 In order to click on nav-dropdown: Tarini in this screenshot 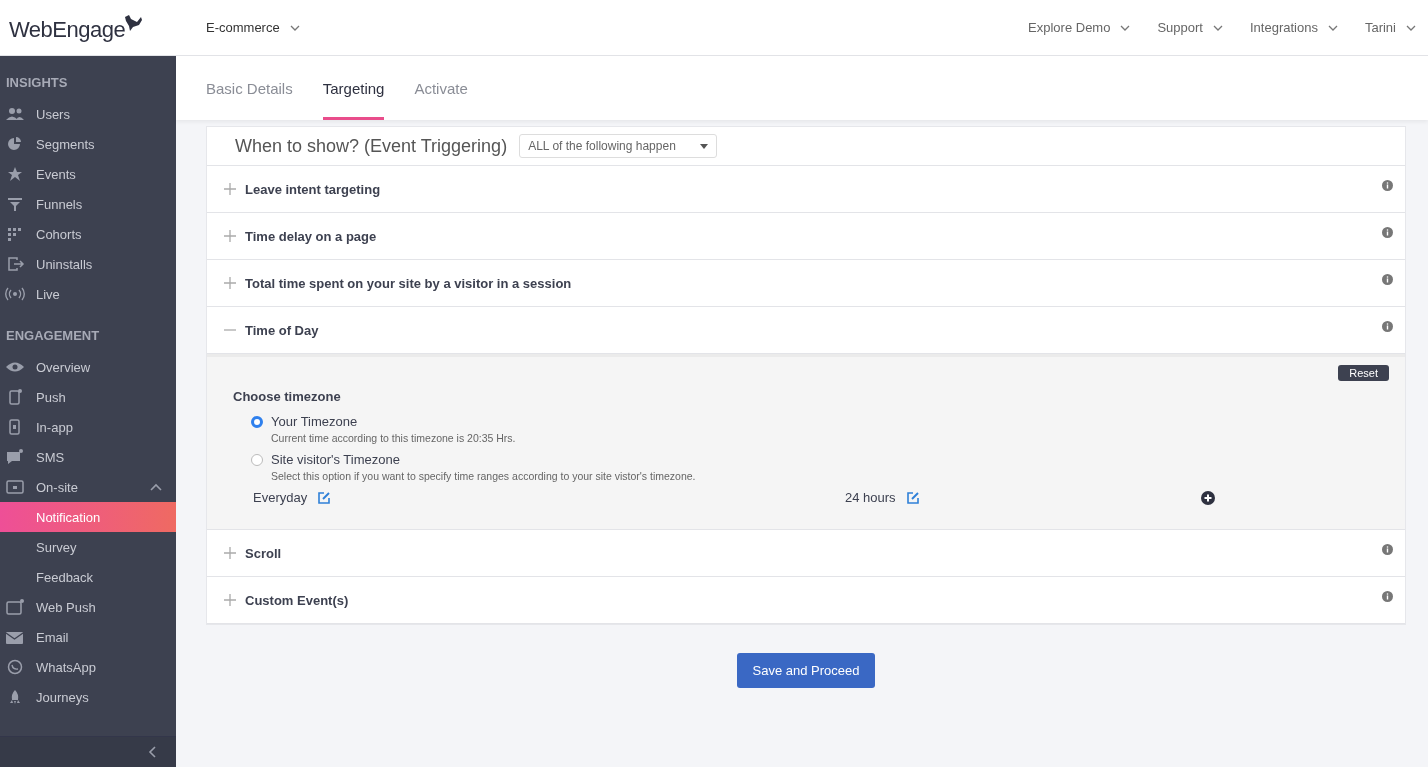, I will do `click(1390, 27)`.